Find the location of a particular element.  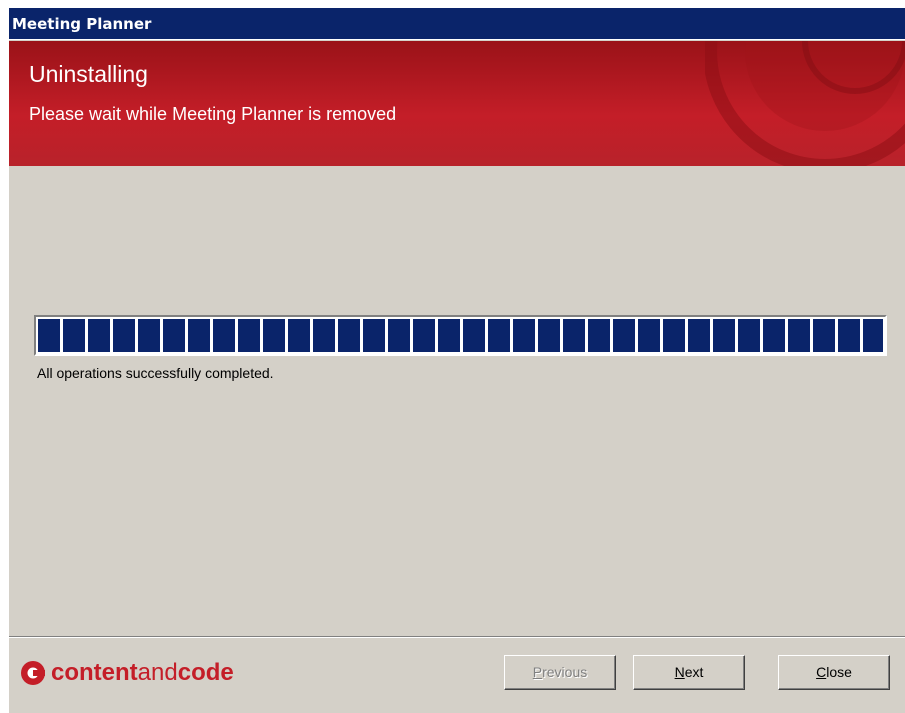

company-logo: contentandcode is located at coordinates (127, 673).